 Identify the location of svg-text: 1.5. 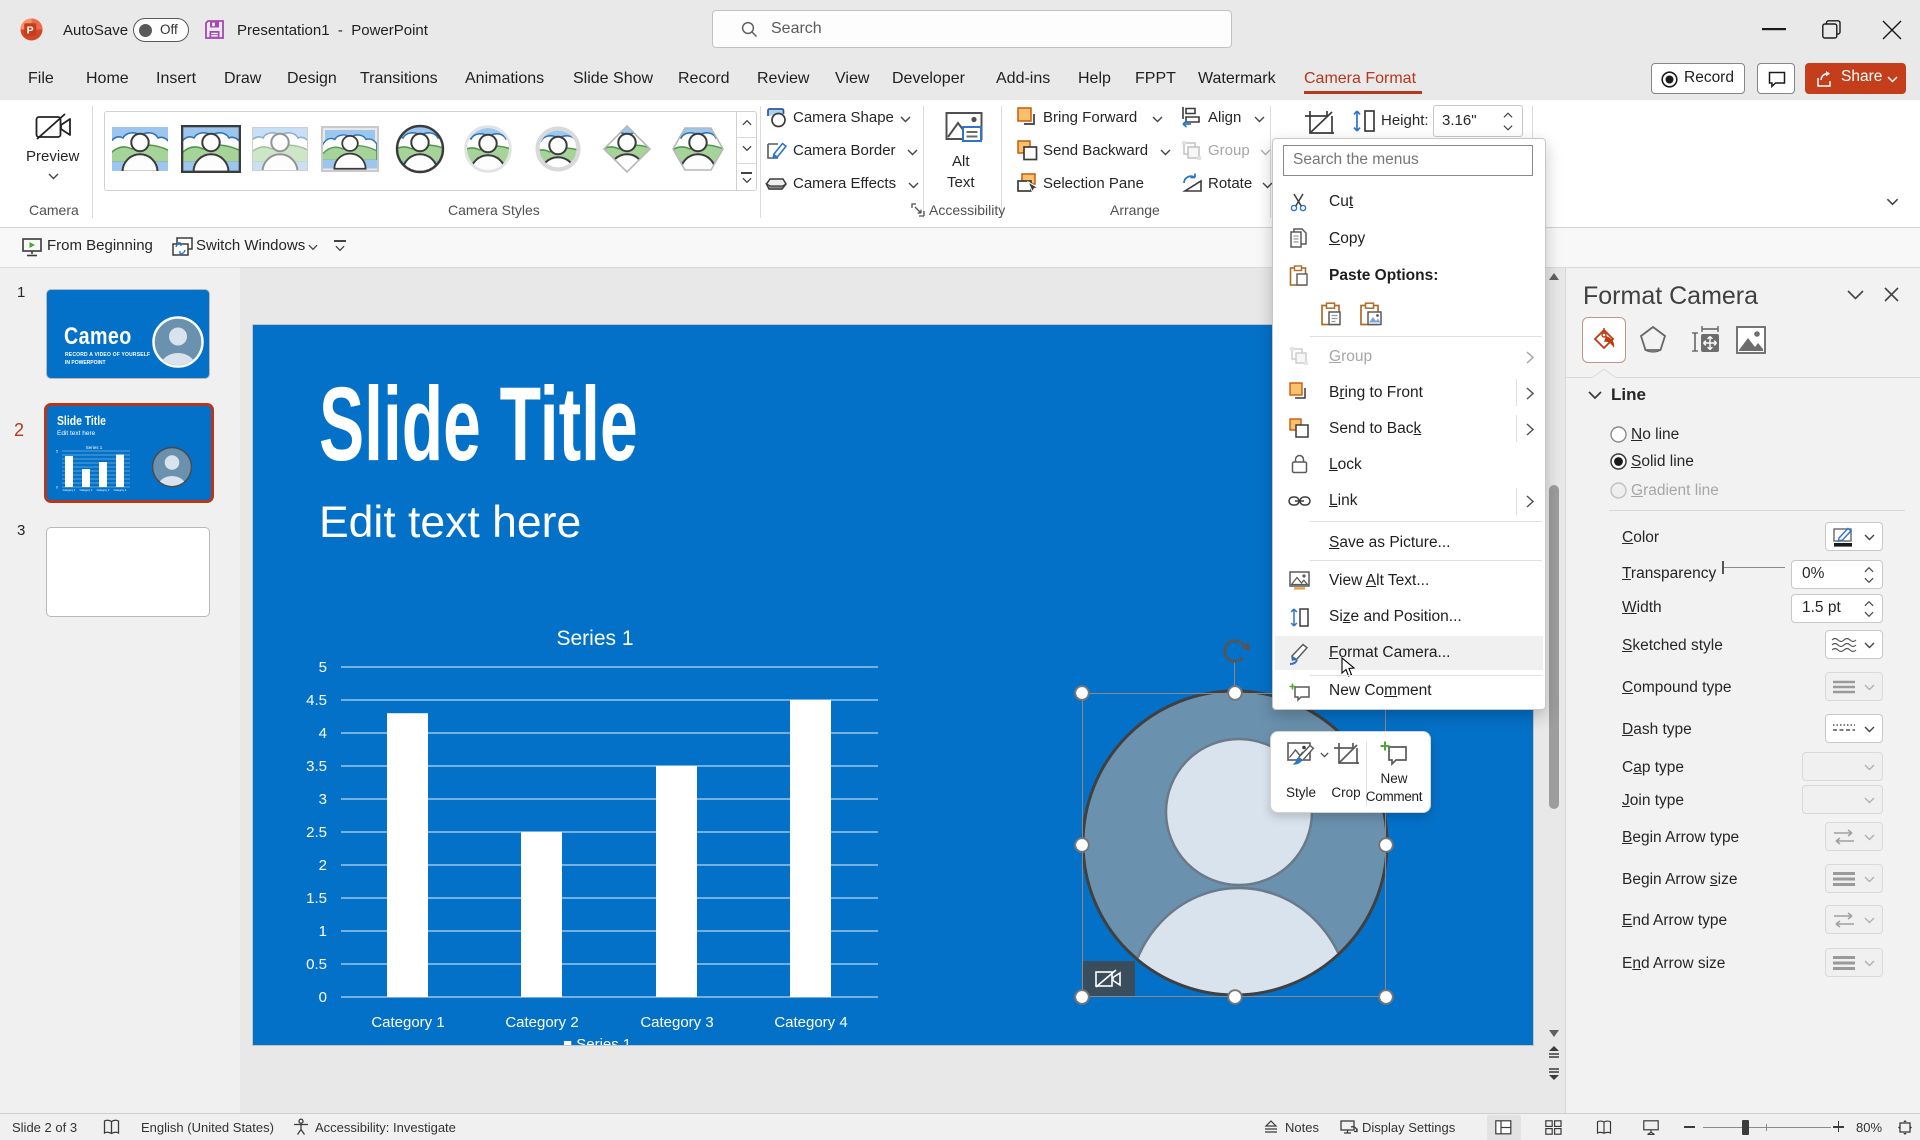
(316, 898).